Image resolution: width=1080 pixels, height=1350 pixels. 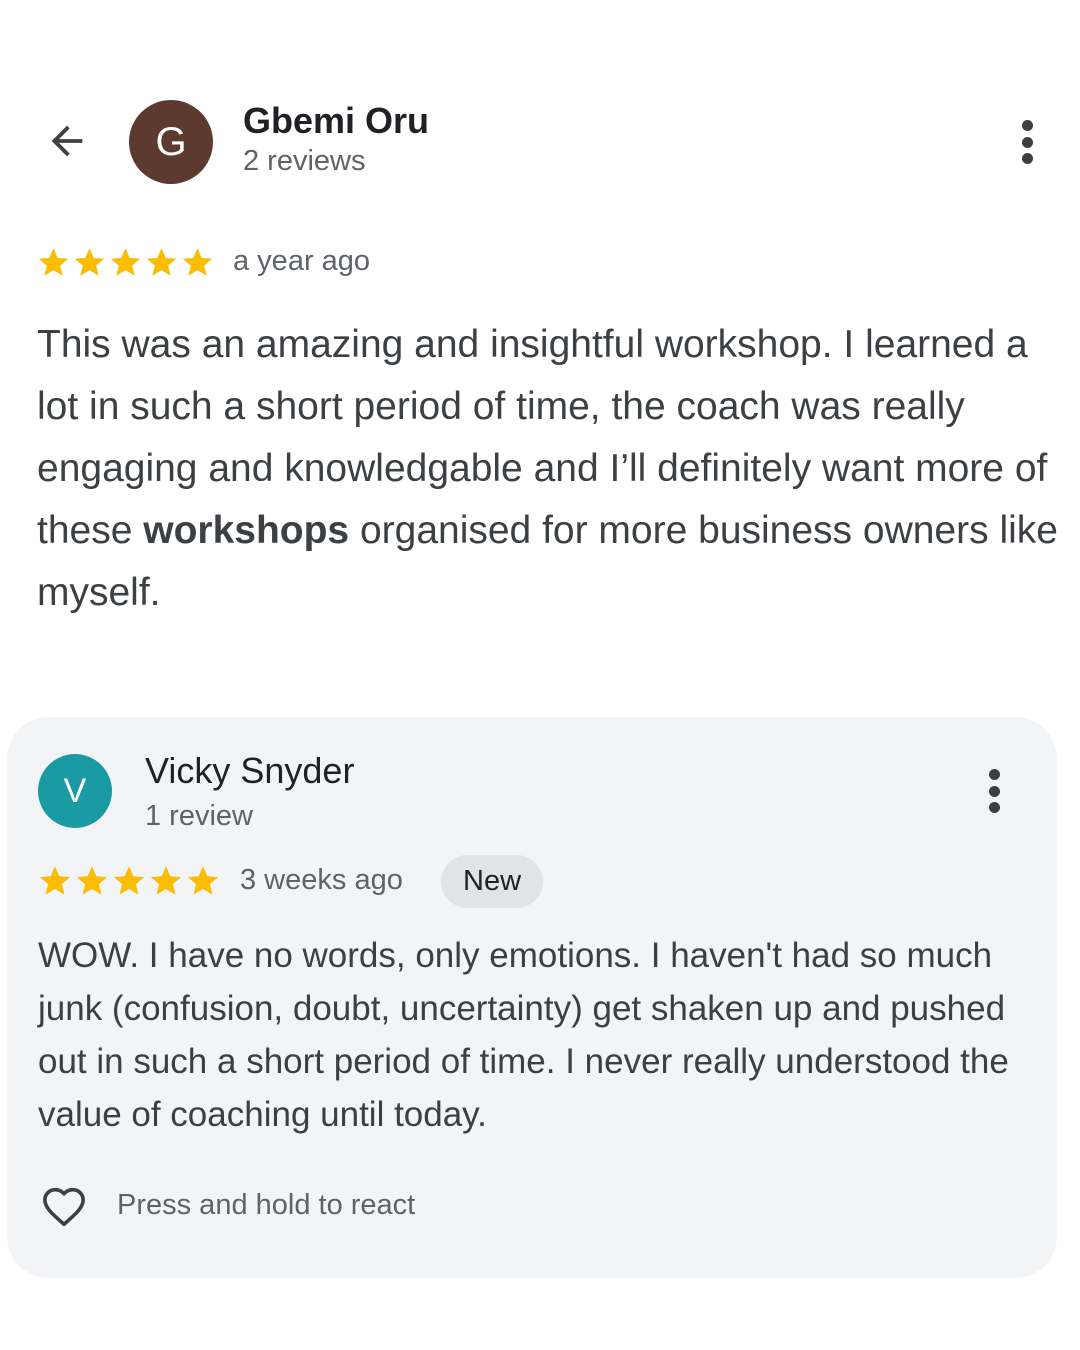 I want to click on review-time: 3 weeks ago, so click(x=321, y=880).